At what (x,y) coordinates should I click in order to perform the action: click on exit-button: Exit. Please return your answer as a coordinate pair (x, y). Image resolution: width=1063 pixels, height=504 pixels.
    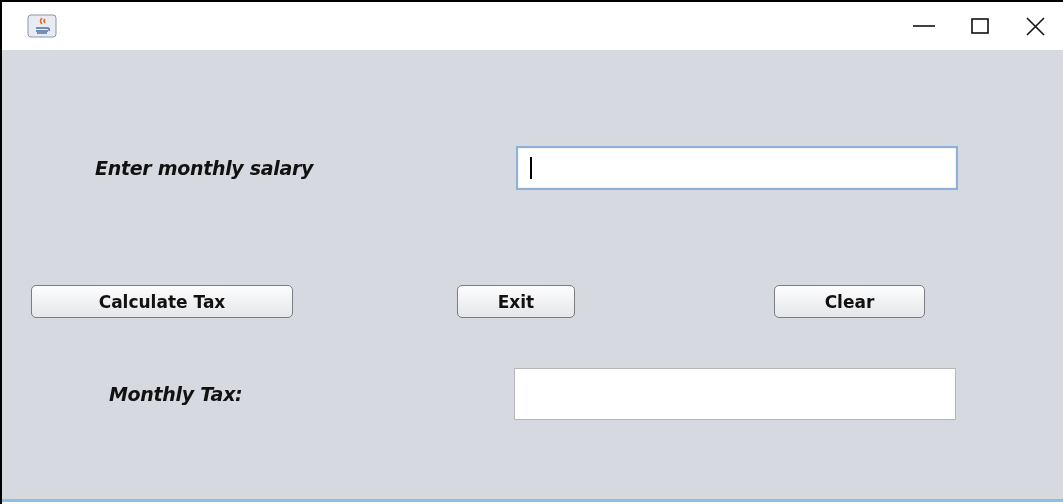
    Looking at the image, I should click on (516, 301).